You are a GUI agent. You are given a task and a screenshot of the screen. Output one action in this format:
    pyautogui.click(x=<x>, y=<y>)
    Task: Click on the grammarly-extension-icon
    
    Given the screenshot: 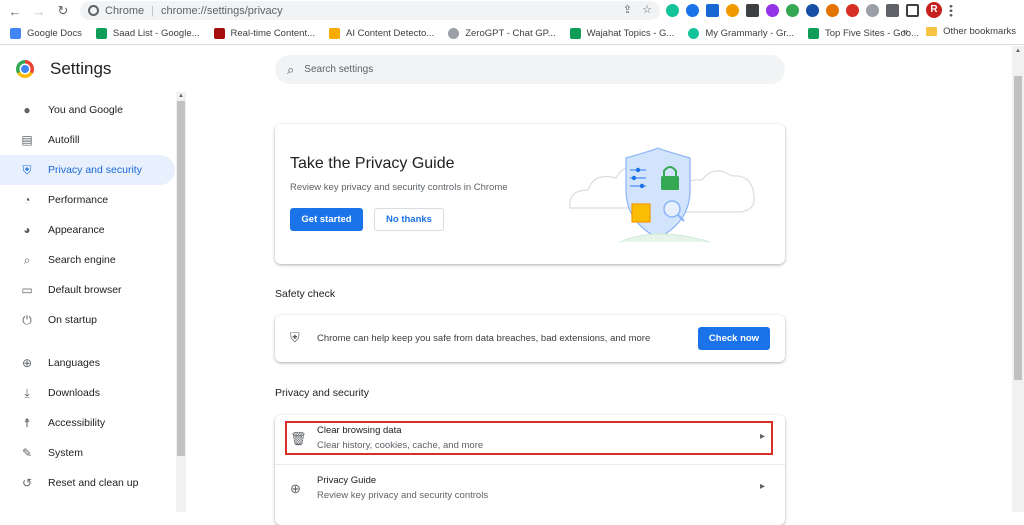 What is the action you would take?
    pyautogui.click(x=672, y=10)
    